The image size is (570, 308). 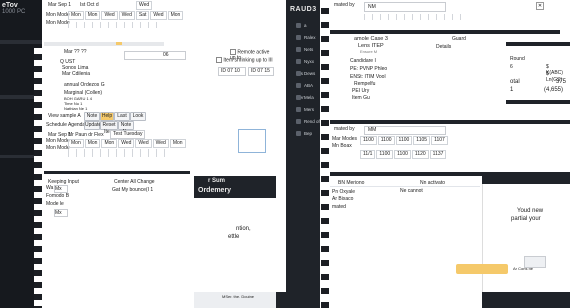 I want to click on data-cell: 1107, so click(x=439, y=140).